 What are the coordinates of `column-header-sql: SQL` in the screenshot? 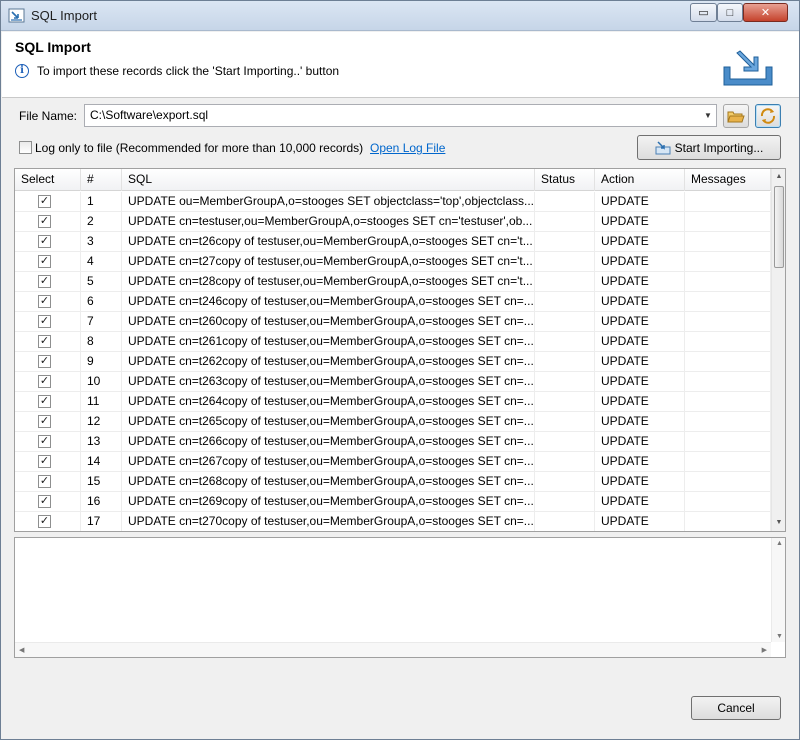 It's located at (328, 180).